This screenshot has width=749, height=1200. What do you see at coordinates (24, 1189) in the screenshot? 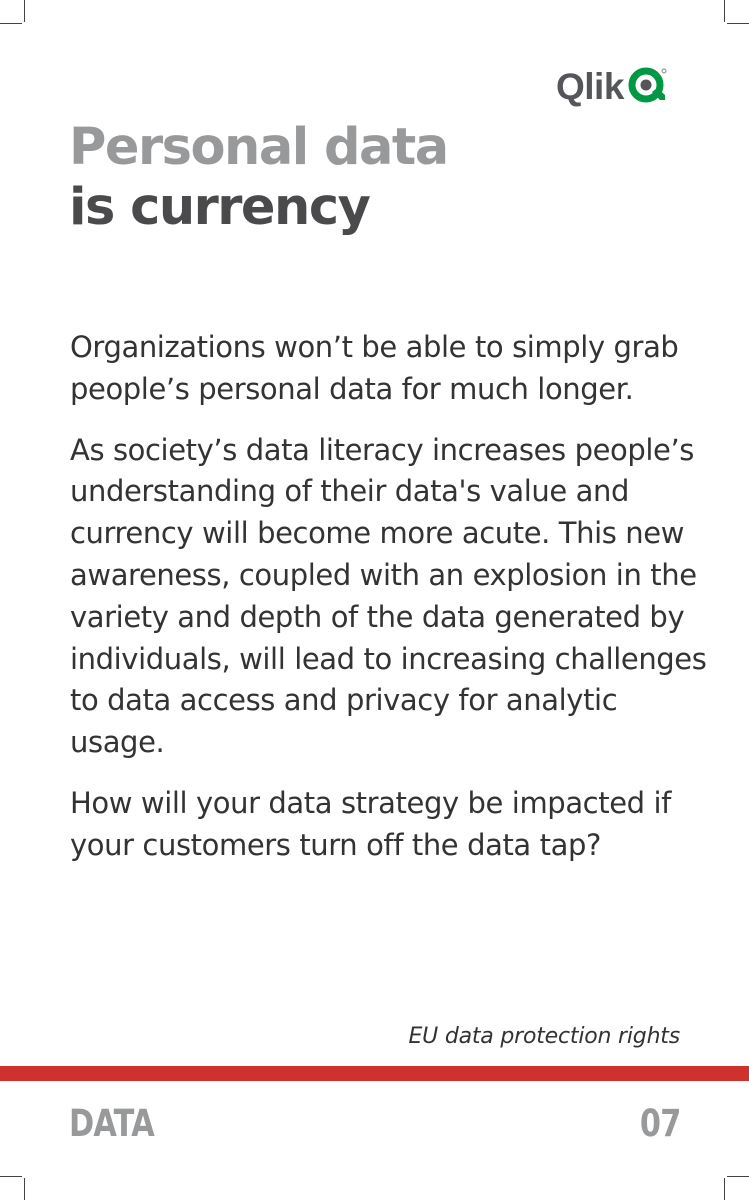
I see `crop-mark-bottom-left` at bounding box center [24, 1189].